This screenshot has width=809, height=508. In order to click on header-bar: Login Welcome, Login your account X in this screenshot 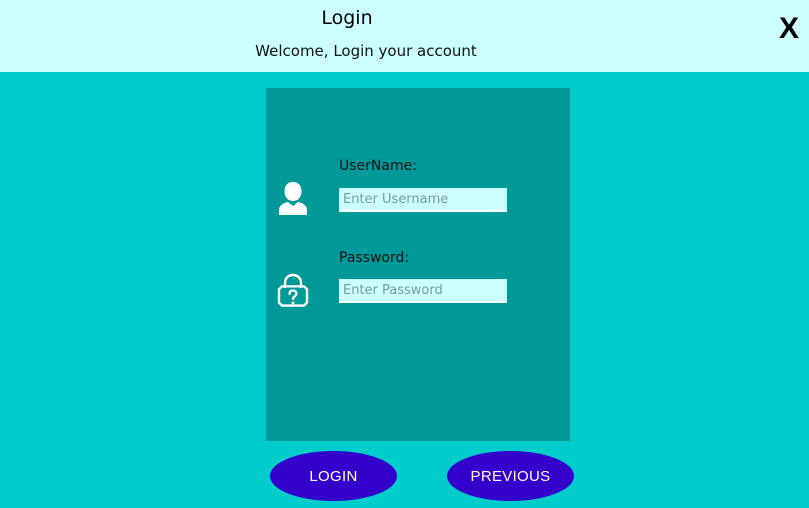, I will do `click(404, 36)`.